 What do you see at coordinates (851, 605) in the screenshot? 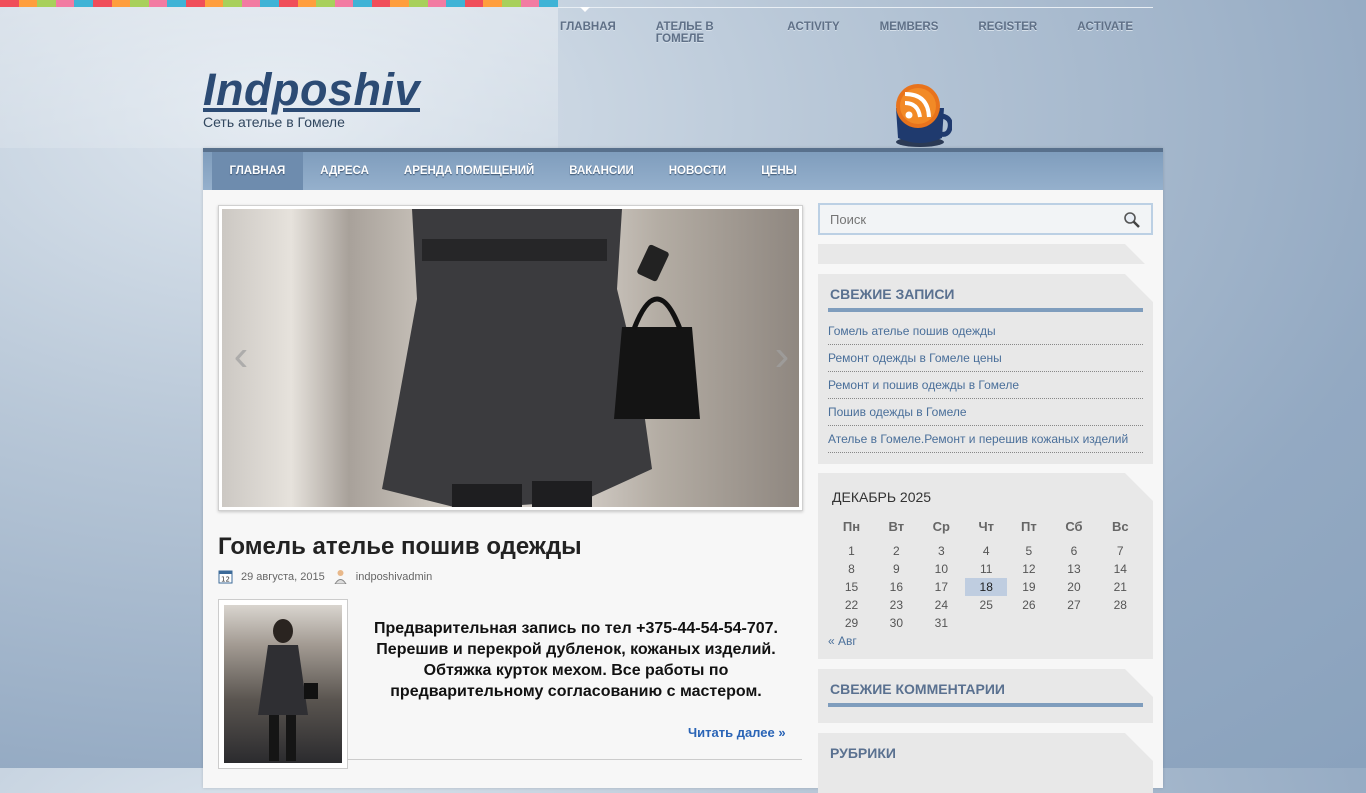
I see `calendar-day: 22` at bounding box center [851, 605].